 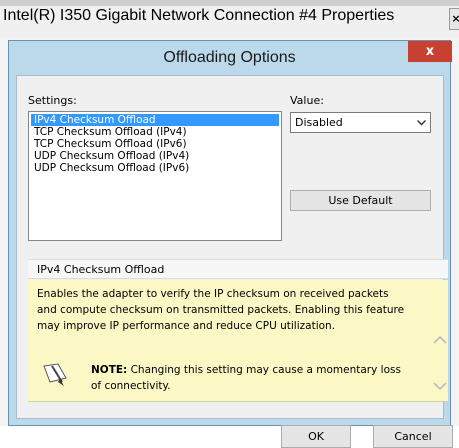 What do you see at coordinates (360, 122) in the screenshot?
I see `value-dropdown: Disabled` at bounding box center [360, 122].